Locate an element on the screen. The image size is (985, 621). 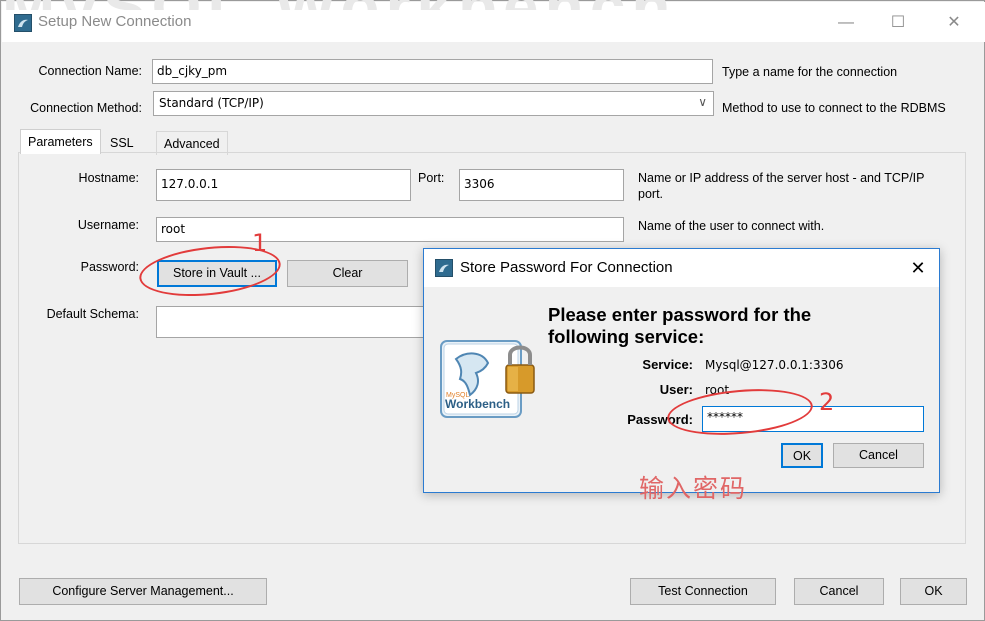
annotation-number-1: 1 is located at coordinates (260, 243).